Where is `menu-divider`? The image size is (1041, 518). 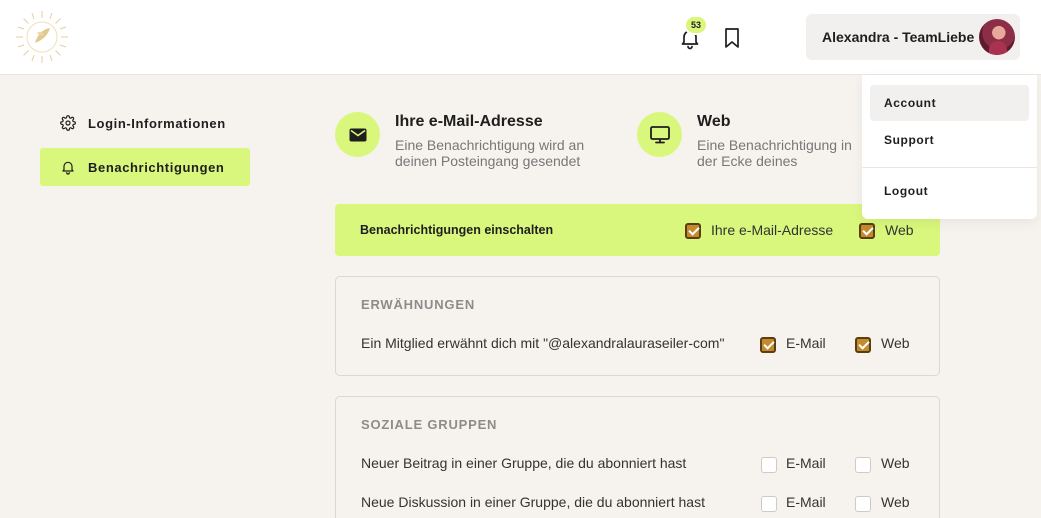 menu-divider is located at coordinates (949, 167).